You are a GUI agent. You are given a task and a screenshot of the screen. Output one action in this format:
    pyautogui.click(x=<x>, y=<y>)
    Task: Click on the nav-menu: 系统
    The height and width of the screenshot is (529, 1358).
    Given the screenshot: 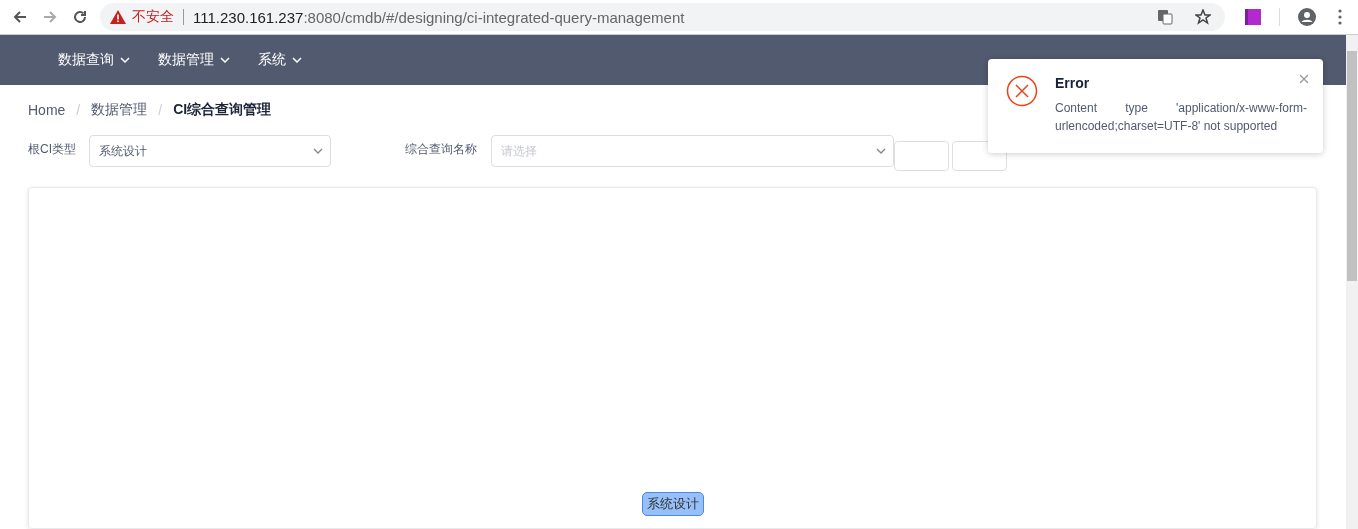 What is the action you would take?
    pyautogui.click(x=280, y=60)
    